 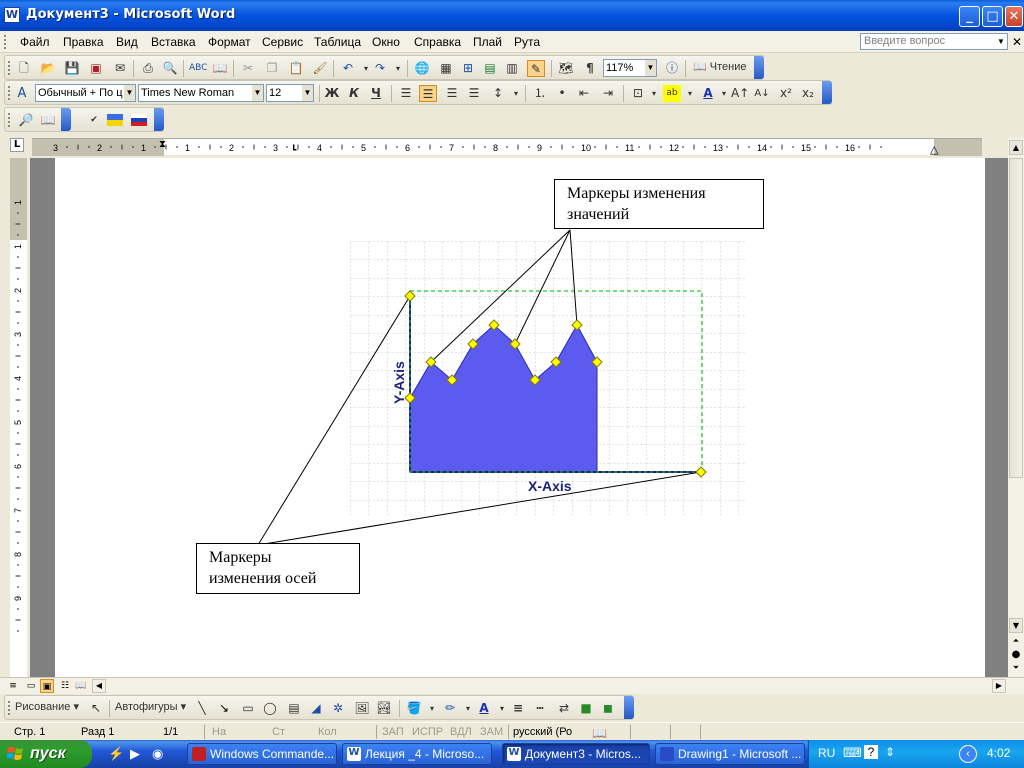 I want to click on status-language: русский (Ро, so click(x=542, y=732).